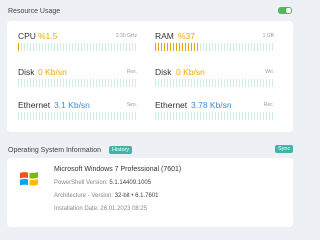 Image resolution: width=320 pixels, height=240 pixels. Describe the element at coordinates (77, 42) in the screenshot. I see `cpu-metric: CPU %1.5 2.30 GHz` at that location.